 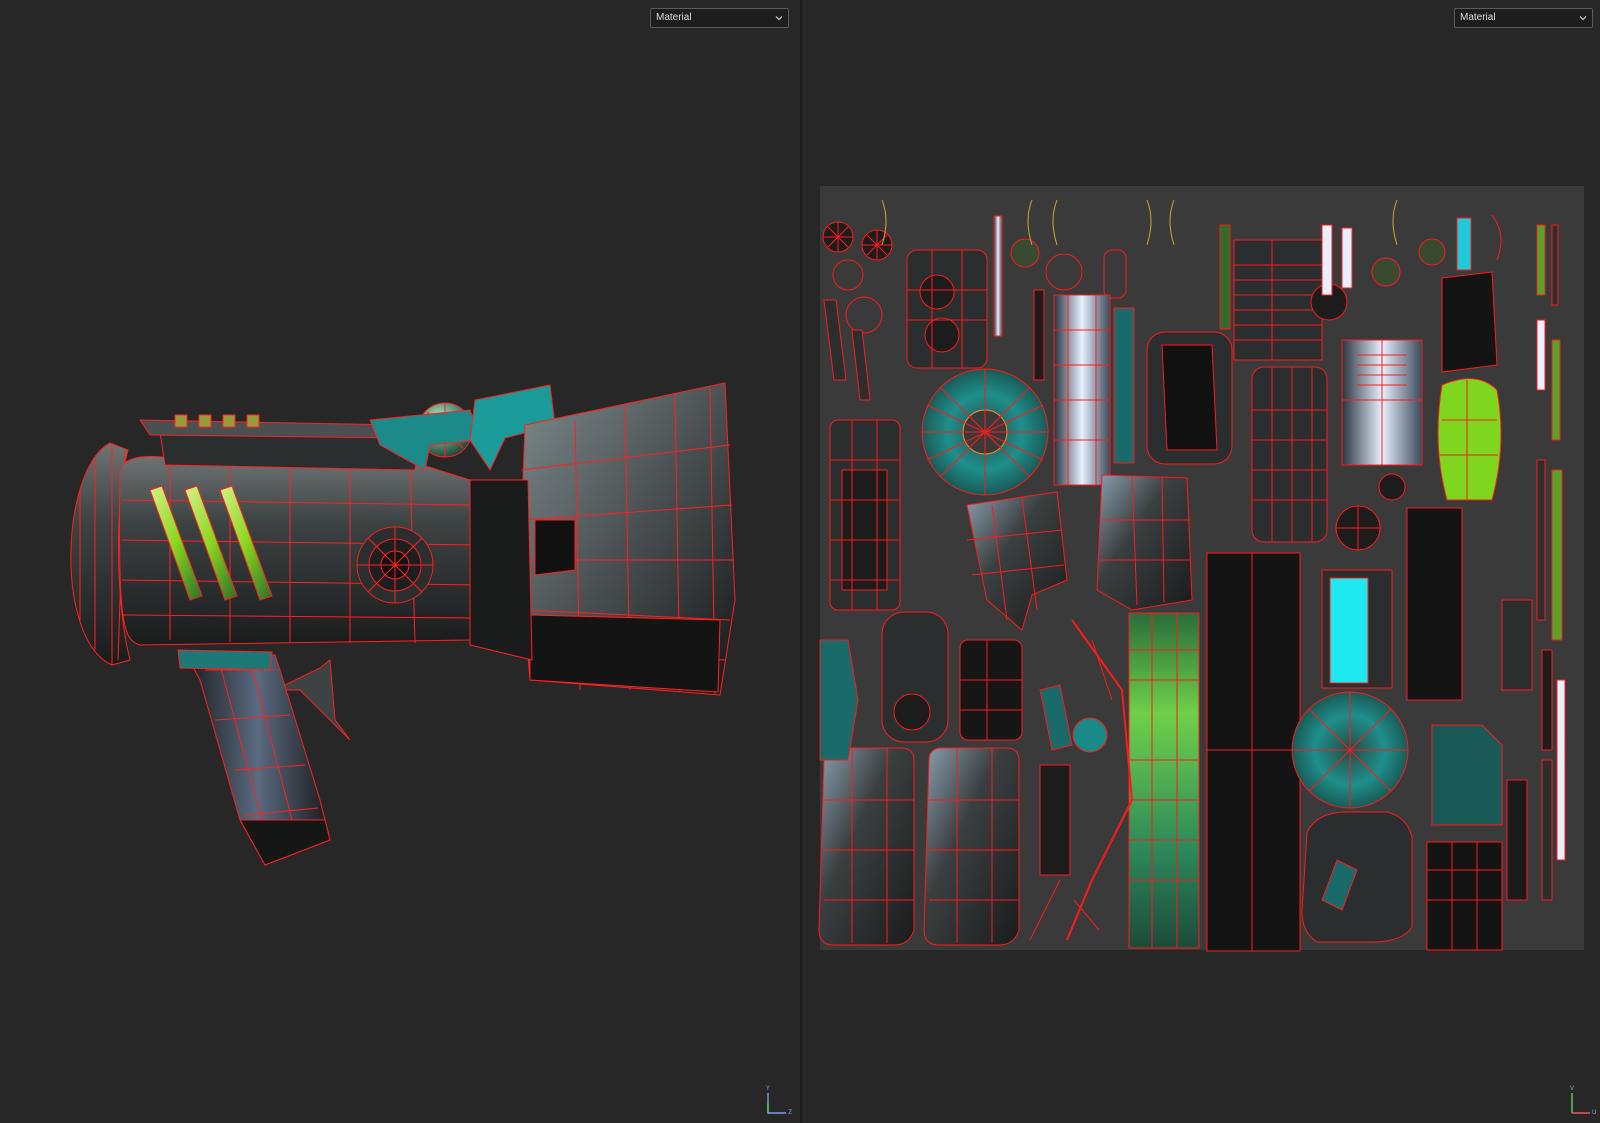 What do you see at coordinates (790, 1112) in the screenshot?
I see `axis-side-label: Z` at bounding box center [790, 1112].